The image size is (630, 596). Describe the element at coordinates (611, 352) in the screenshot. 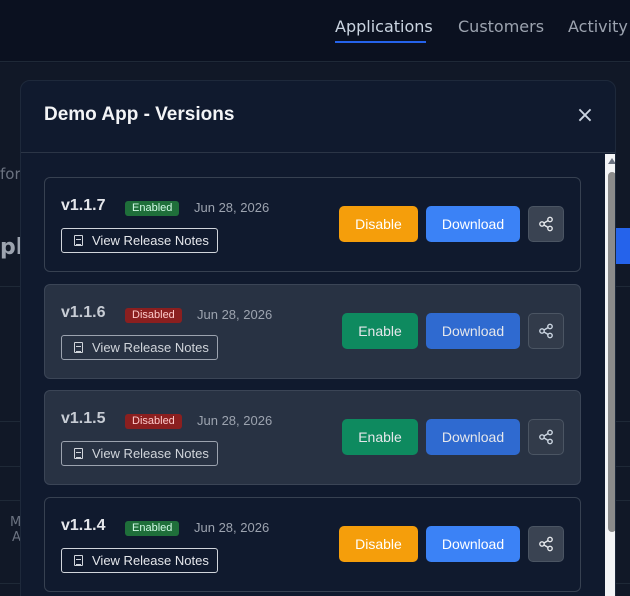

I see `scrollbar-thumb` at that location.